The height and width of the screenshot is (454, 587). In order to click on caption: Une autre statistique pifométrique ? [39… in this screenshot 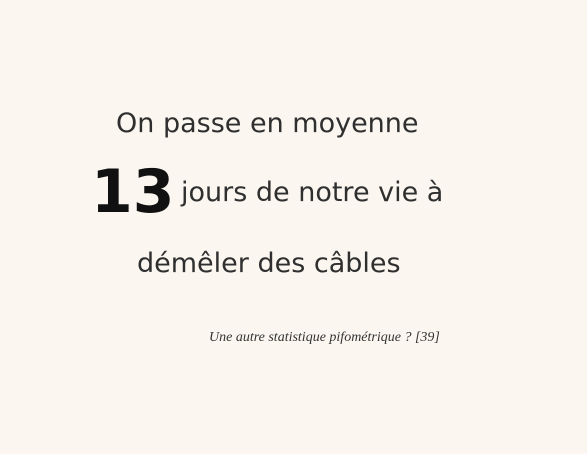, I will do `click(324, 337)`.